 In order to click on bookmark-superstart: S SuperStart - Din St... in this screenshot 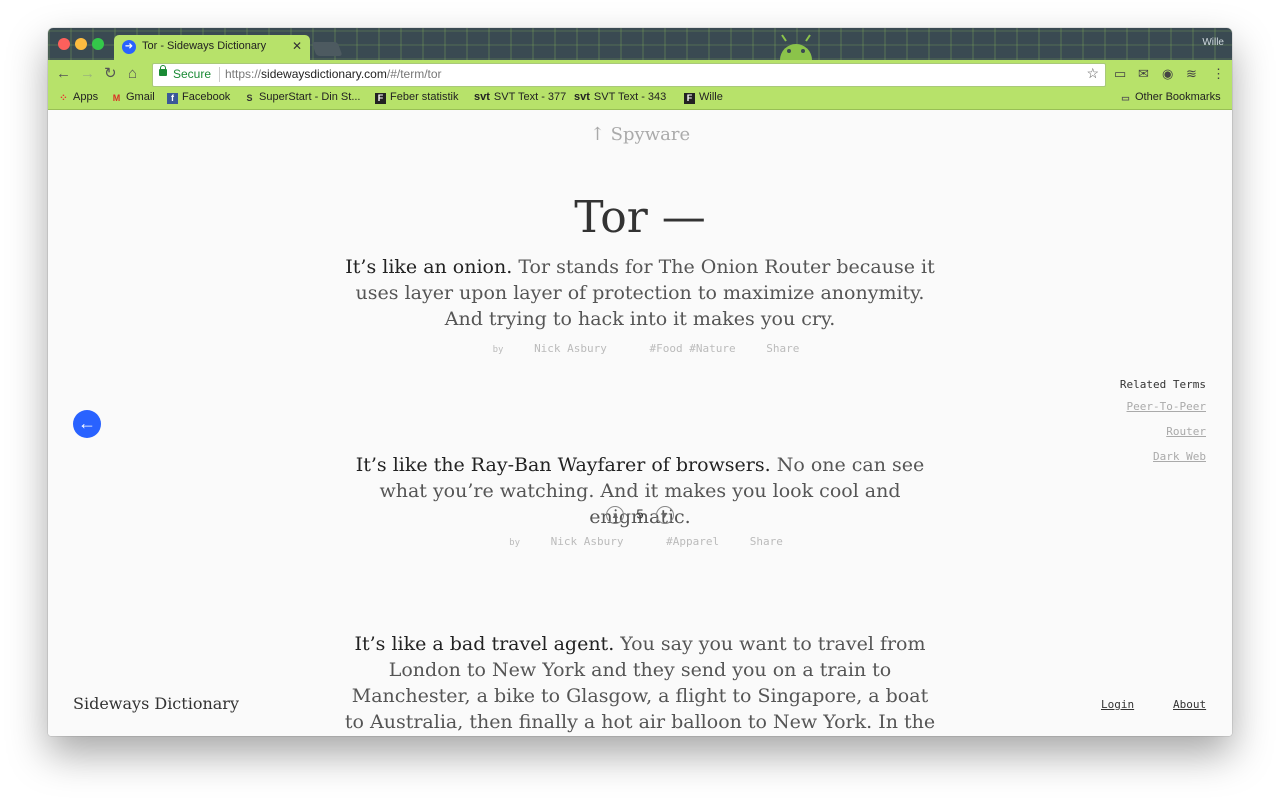, I will do `click(302, 97)`.